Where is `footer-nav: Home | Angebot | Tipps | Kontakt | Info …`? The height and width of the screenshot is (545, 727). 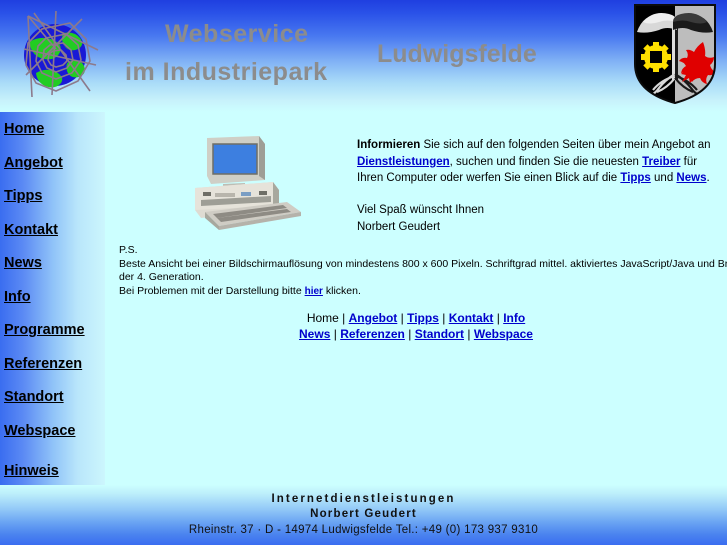 footer-nav: Home | Angebot | Tipps | Kontakt | Info … is located at coordinates (416, 326).